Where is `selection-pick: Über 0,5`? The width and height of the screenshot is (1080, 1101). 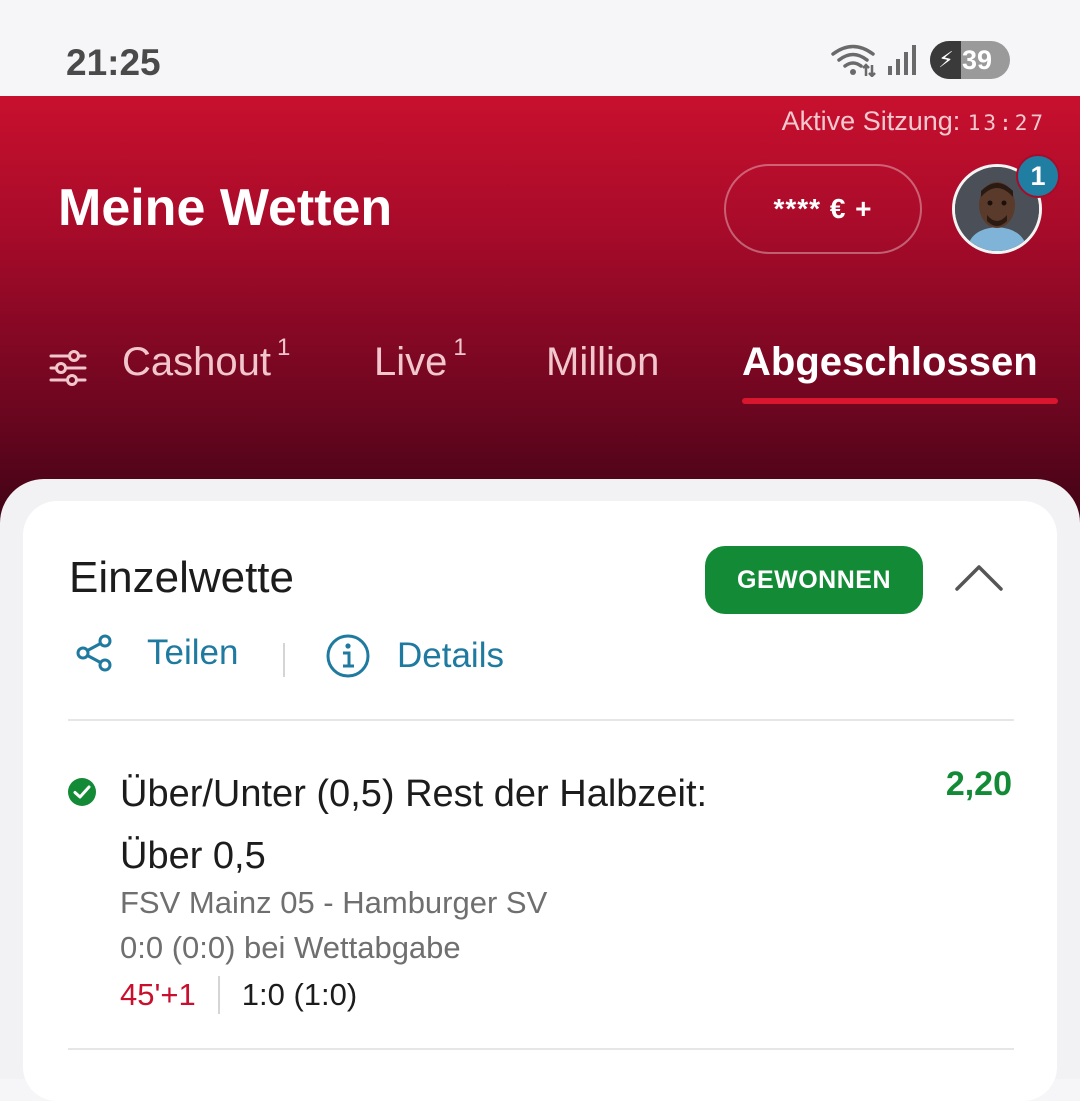 selection-pick: Über 0,5 is located at coordinates (193, 856).